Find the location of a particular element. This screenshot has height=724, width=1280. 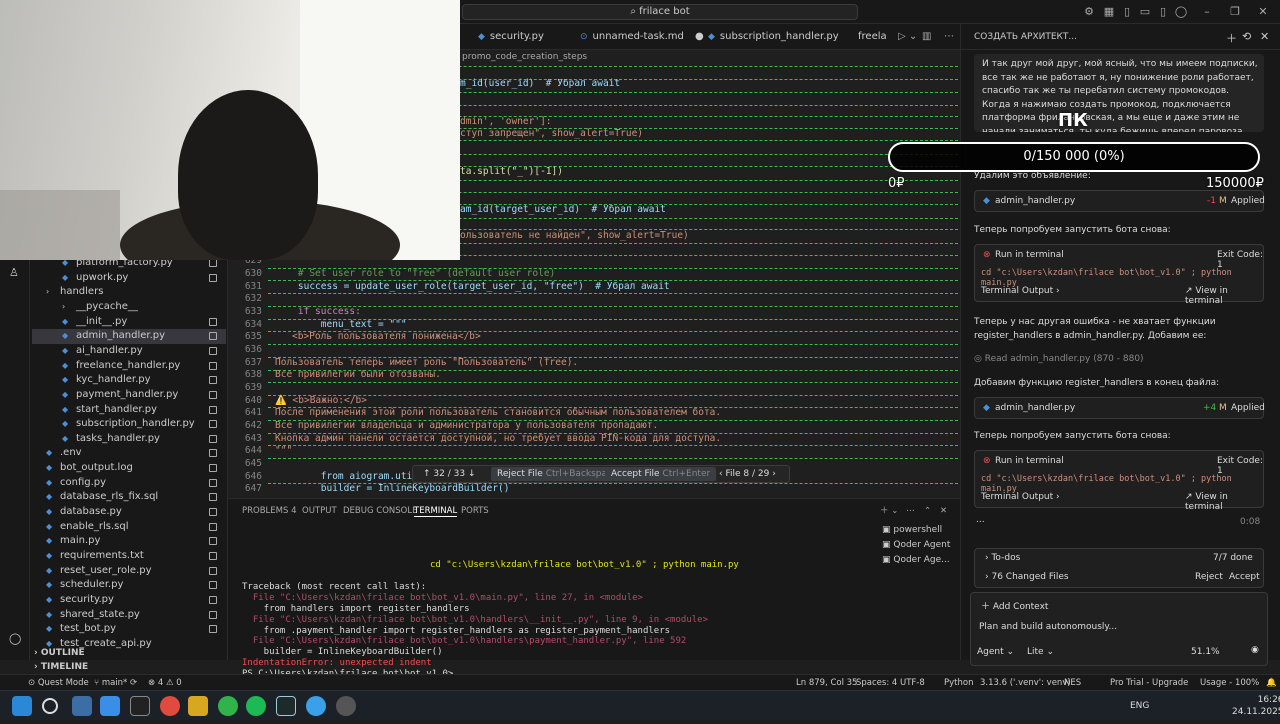

tab-debug-console: DEBUG CONSOLE is located at coordinates (380, 511).